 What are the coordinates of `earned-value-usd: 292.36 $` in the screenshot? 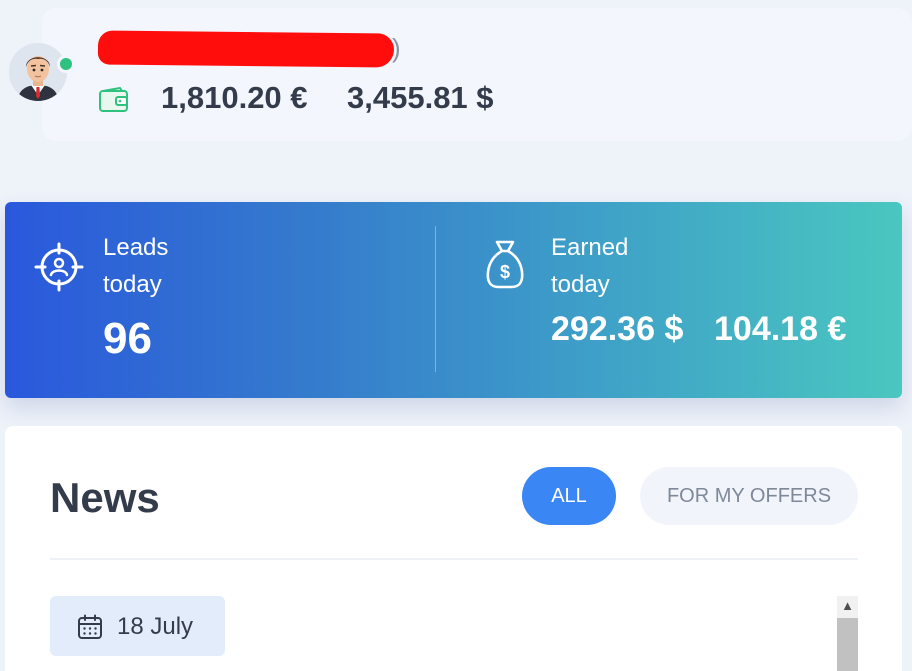 It's located at (617, 329).